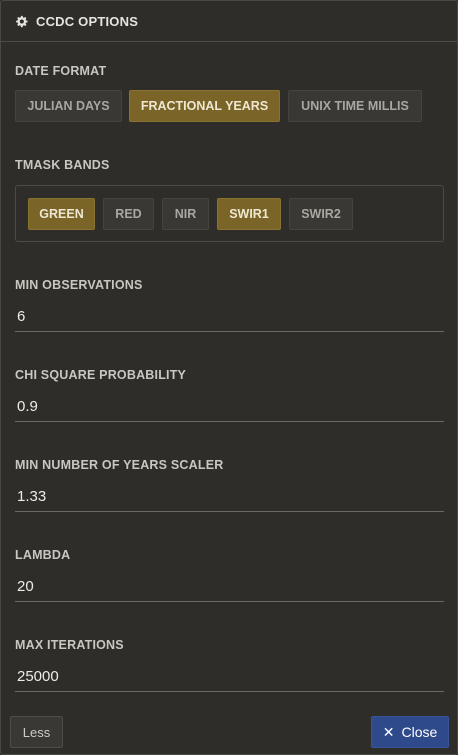 Image resolution: width=458 pixels, height=755 pixels. Describe the element at coordinates (355, 106) in the screenshot. I see `date-format-unix-time-millis: UNIX TIME MILLIS` at that location.